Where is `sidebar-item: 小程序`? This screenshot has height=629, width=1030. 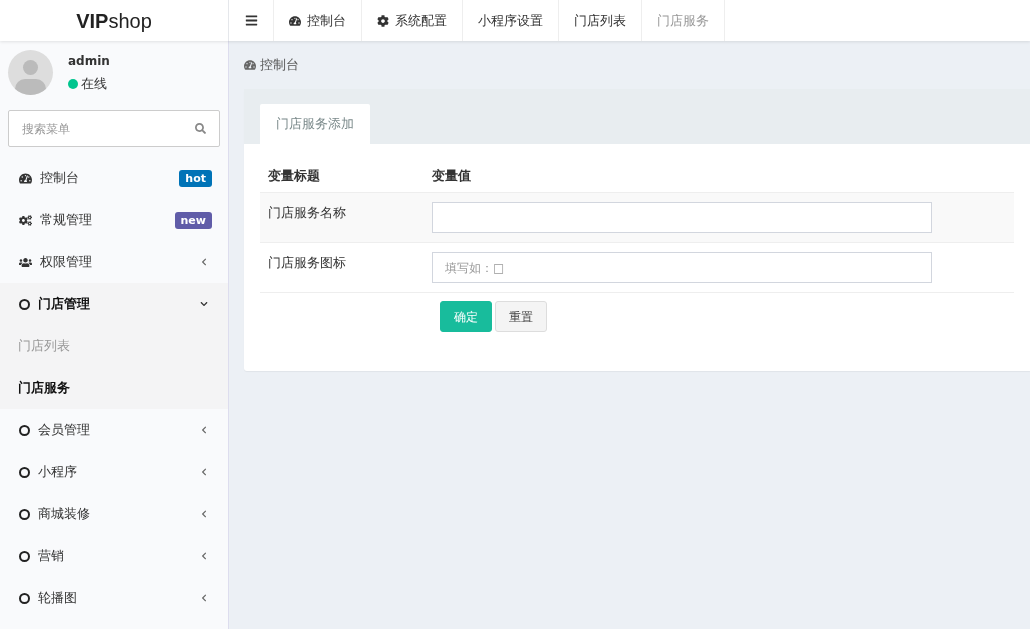 sidebar-item: 小程序 is located at coordinates (114, 472).